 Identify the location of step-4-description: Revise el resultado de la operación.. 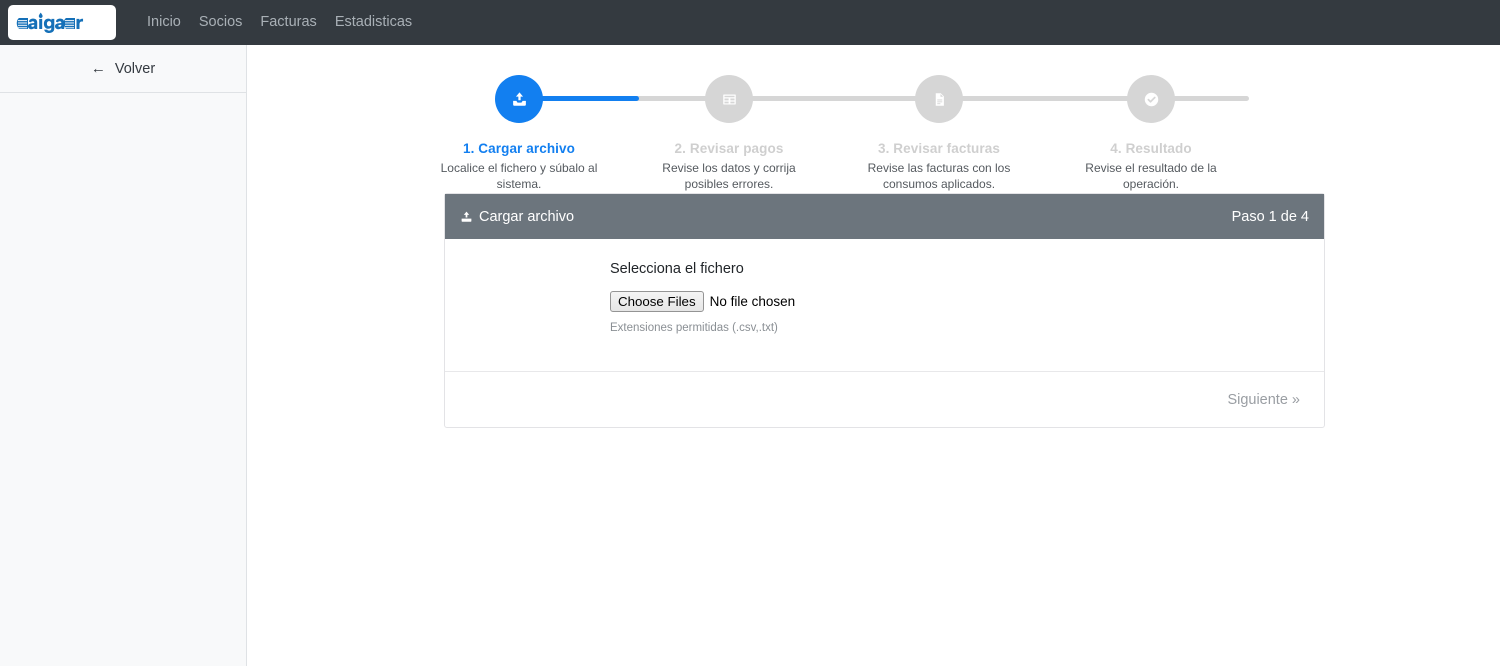
(1151, 176).